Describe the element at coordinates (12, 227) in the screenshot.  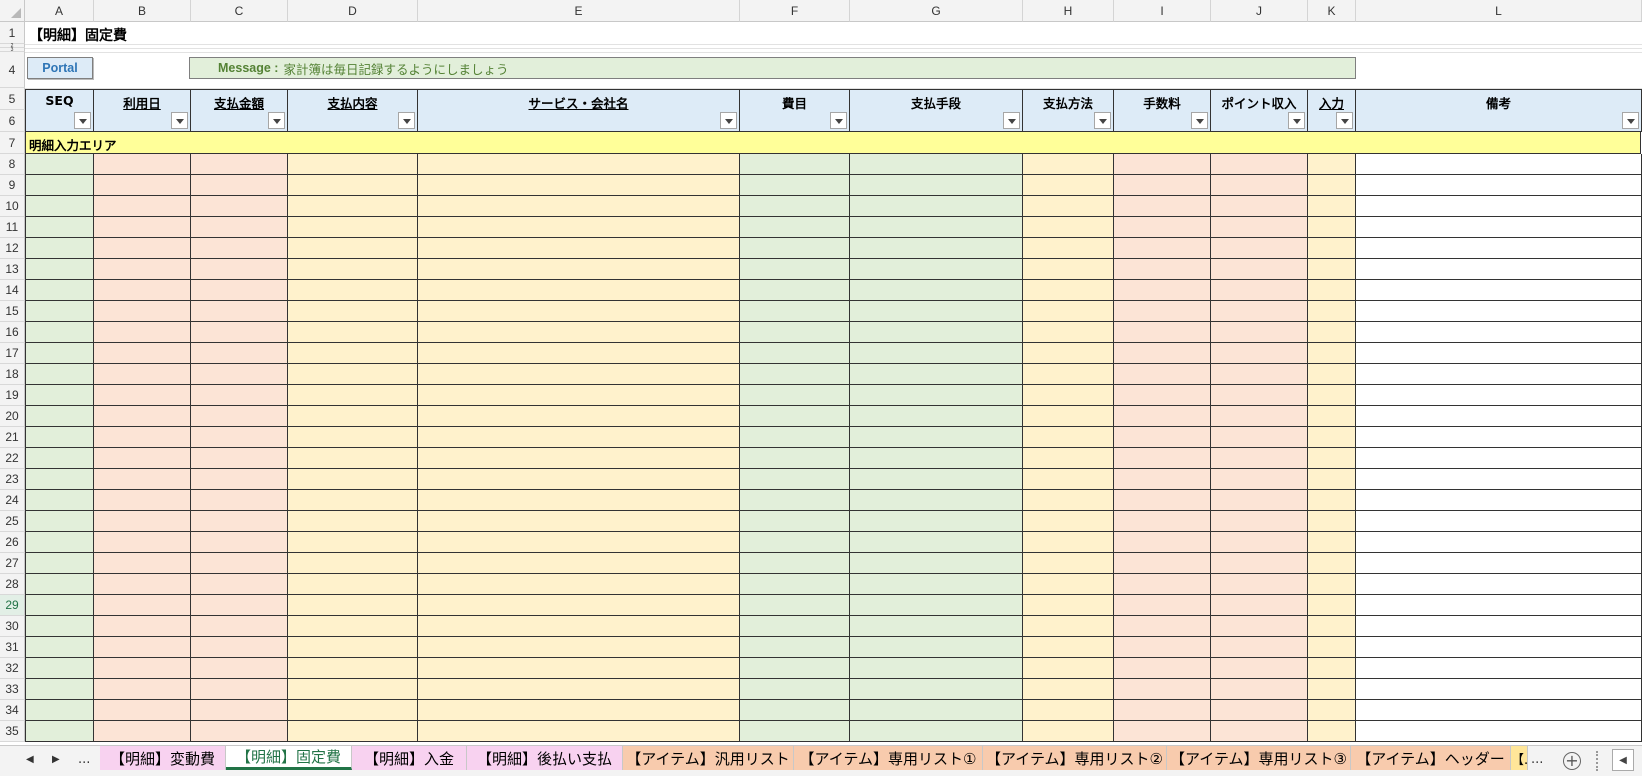
I see `row-header-11: 11` at that location.